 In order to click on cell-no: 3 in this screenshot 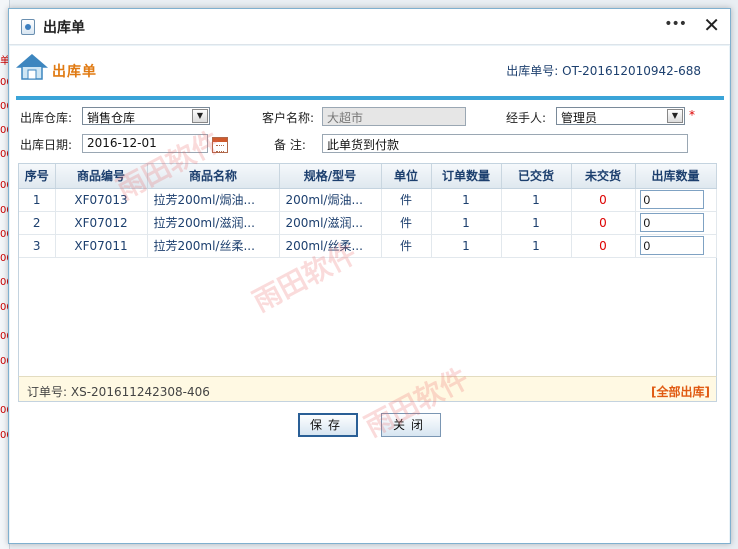, I will do `click(37, 246)`.